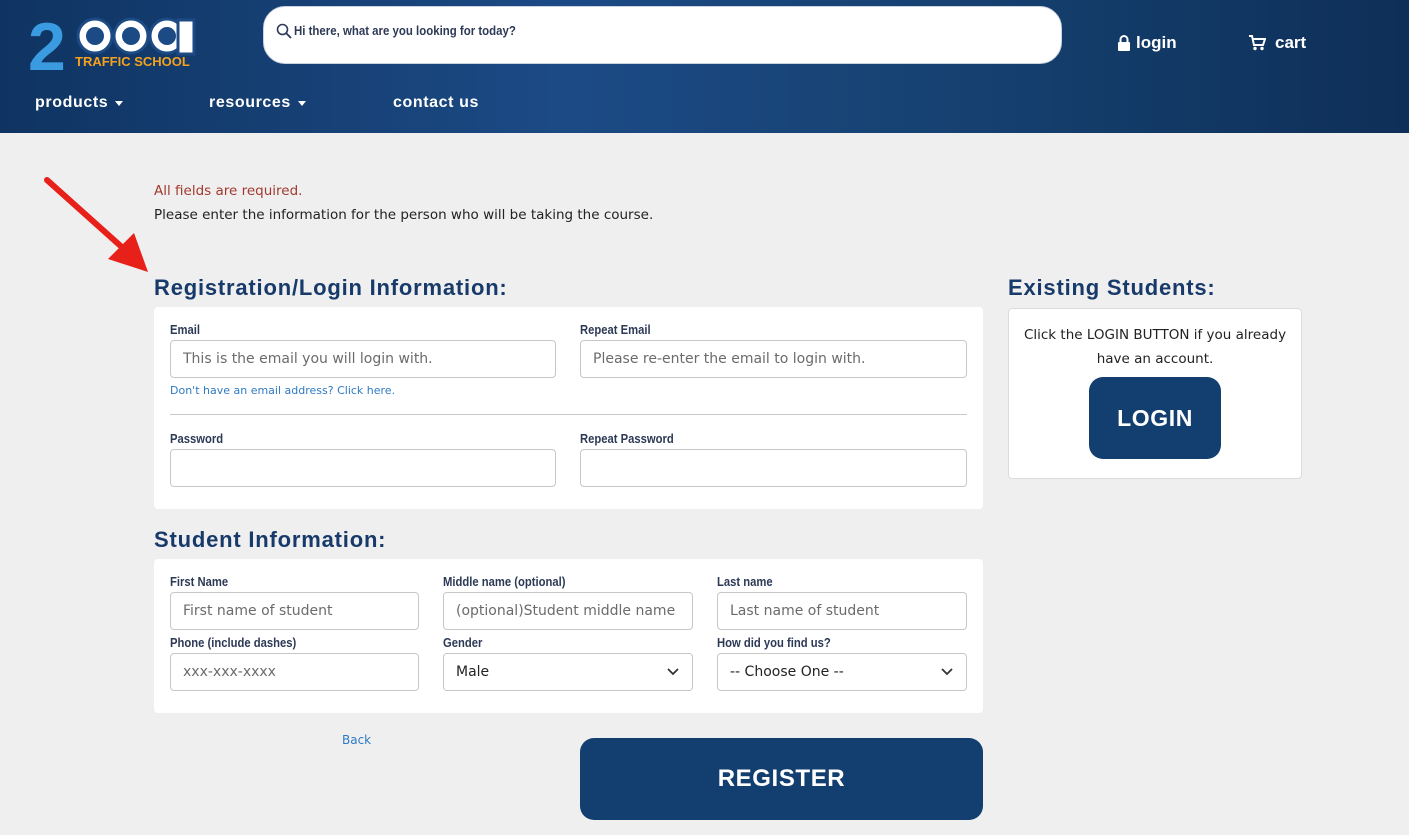  What do you see at coordinates (331, 287) in the screenshot?
I see `registration-title: Registration/Login Information:` at bounding box center [331, 287].